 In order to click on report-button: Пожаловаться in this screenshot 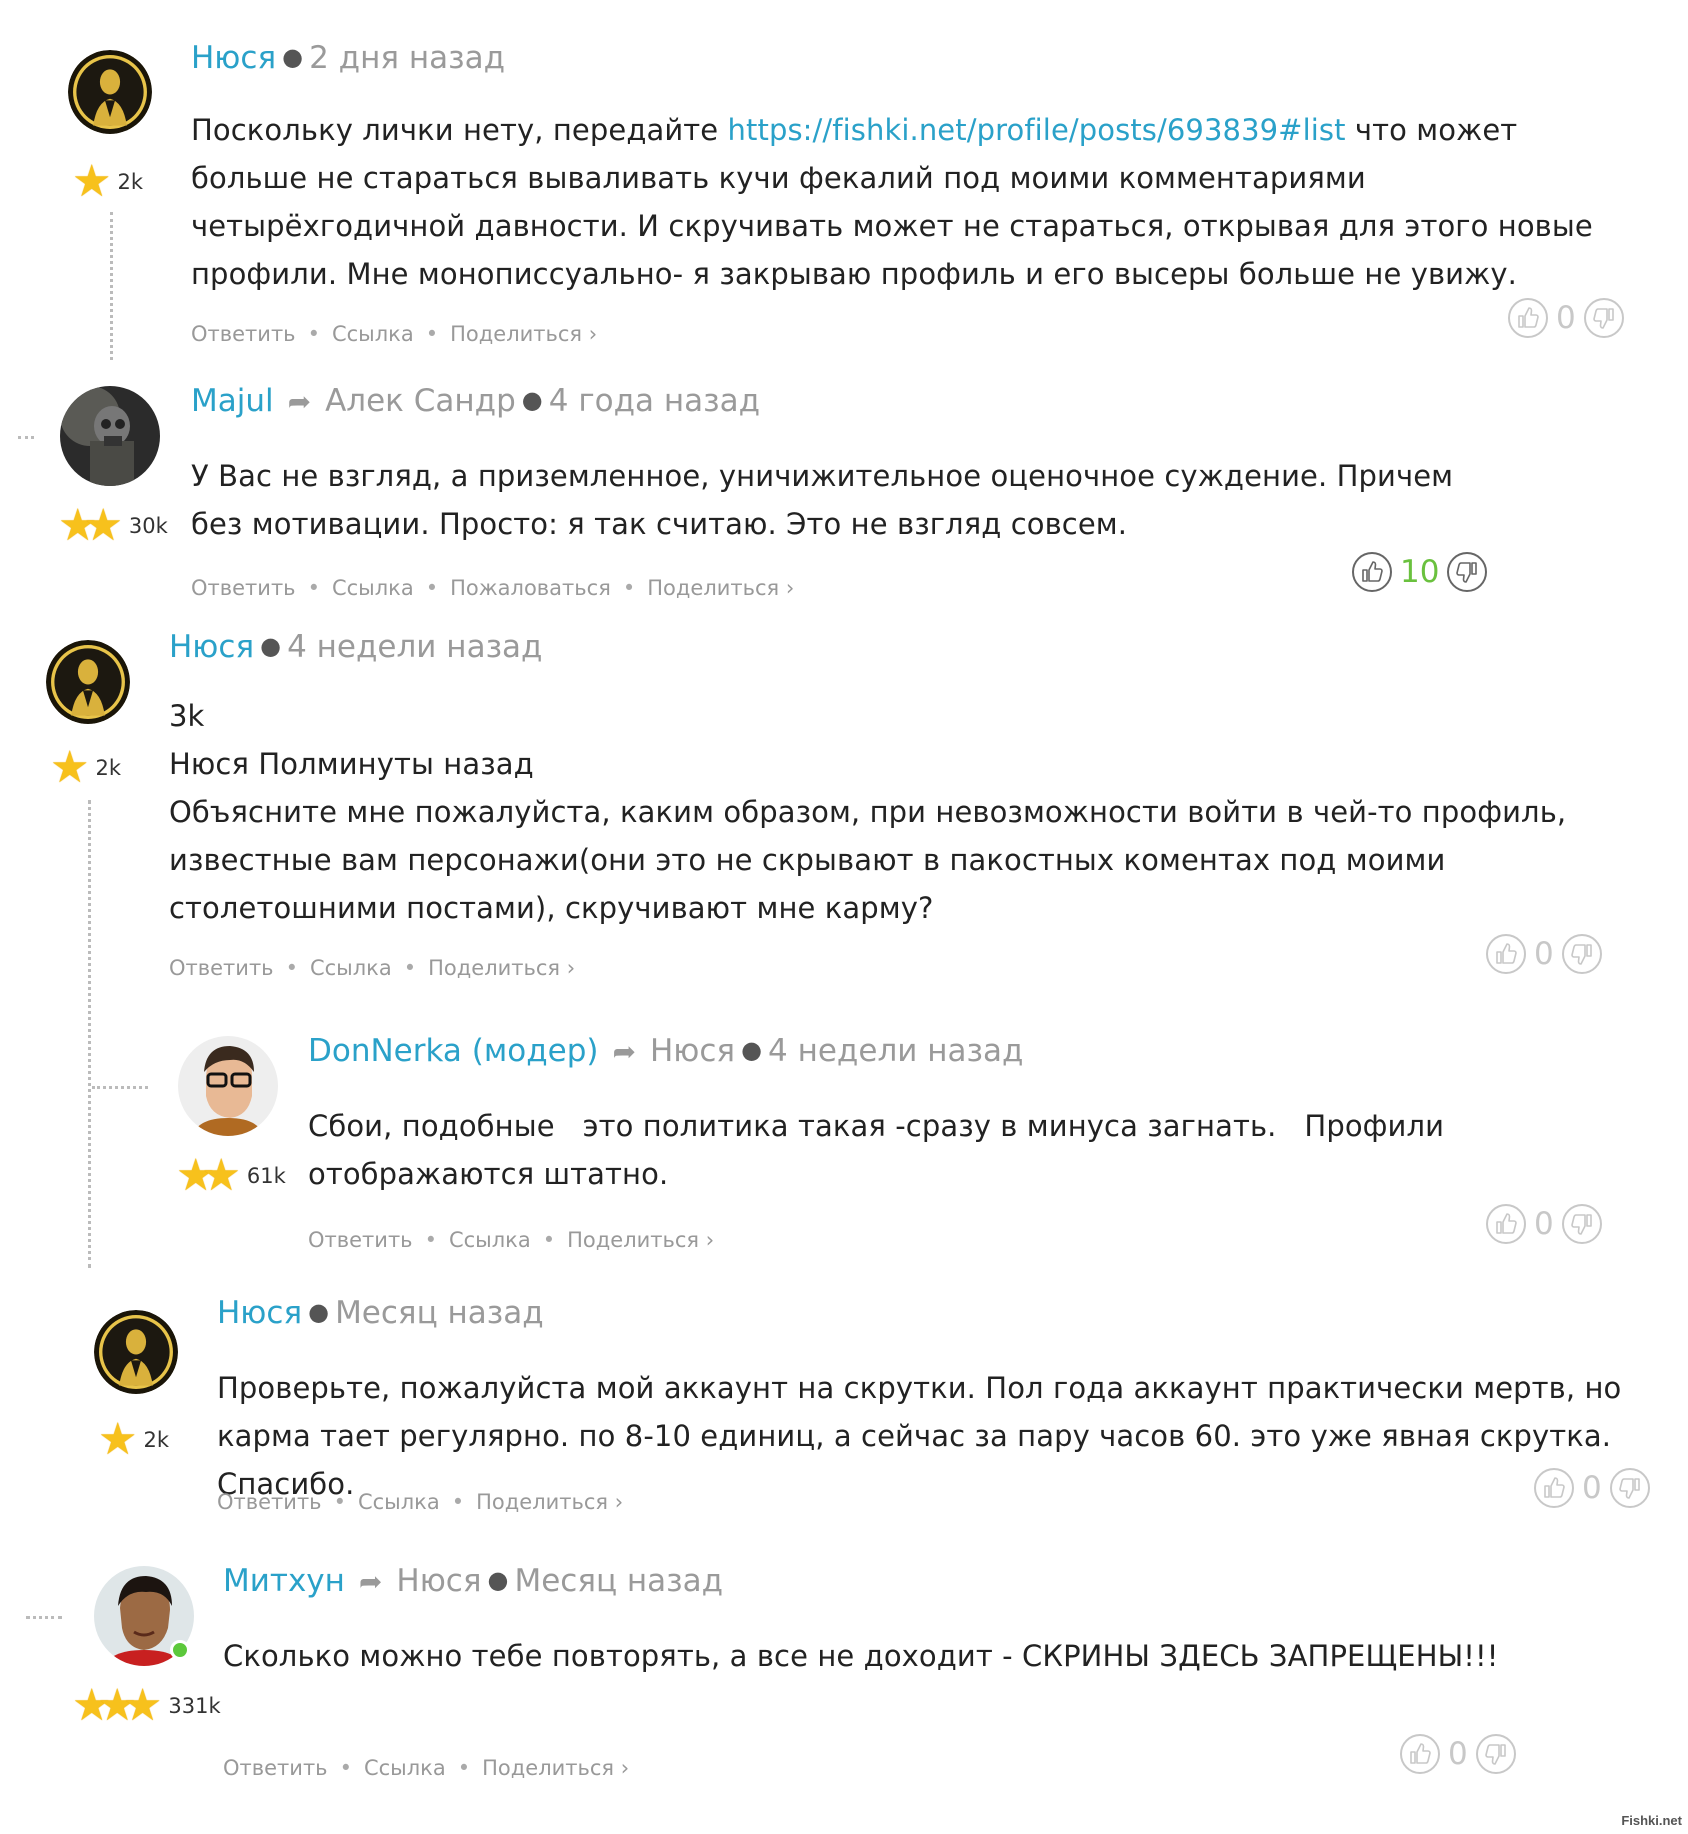, I will do `click(530, 588)`.